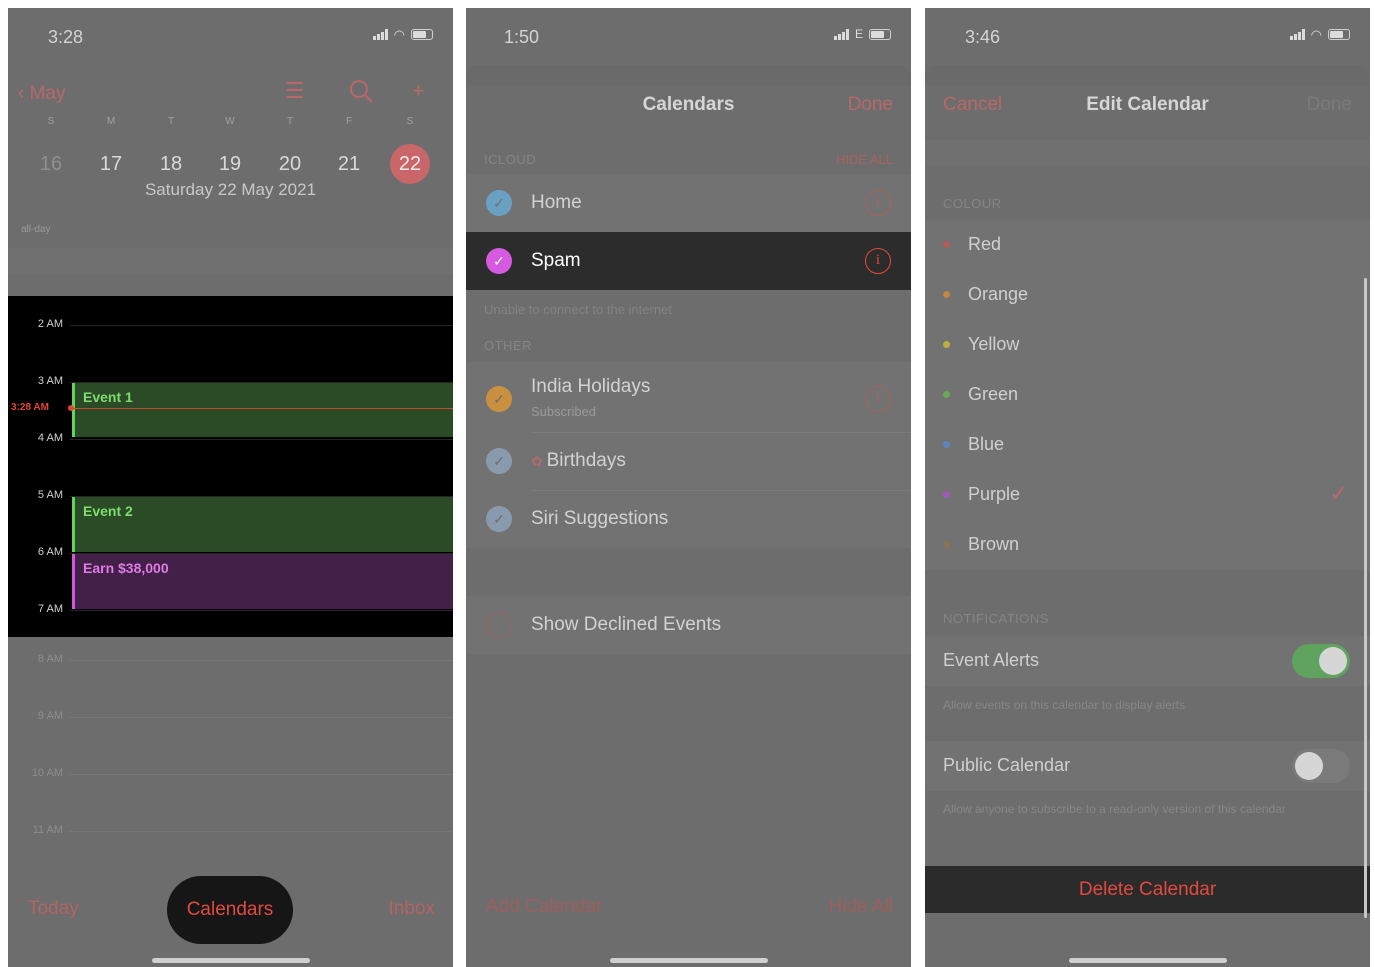  Describe the element at coordinates (544, 907) in the screenshot. I see `add-calendar-button: Add Calendar` at that location.